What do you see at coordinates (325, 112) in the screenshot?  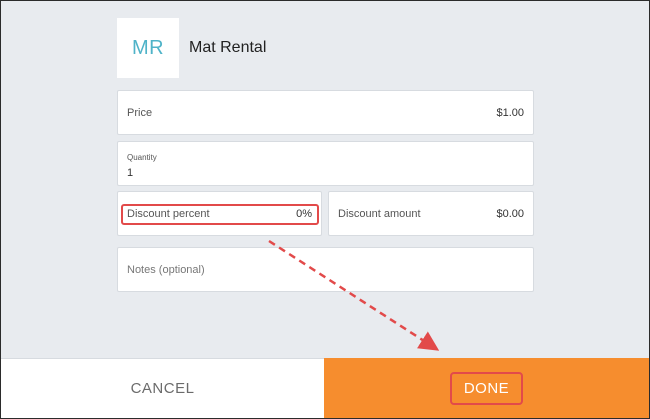 I see `price-field: Price $1.00` at bounding box center [325, 112].